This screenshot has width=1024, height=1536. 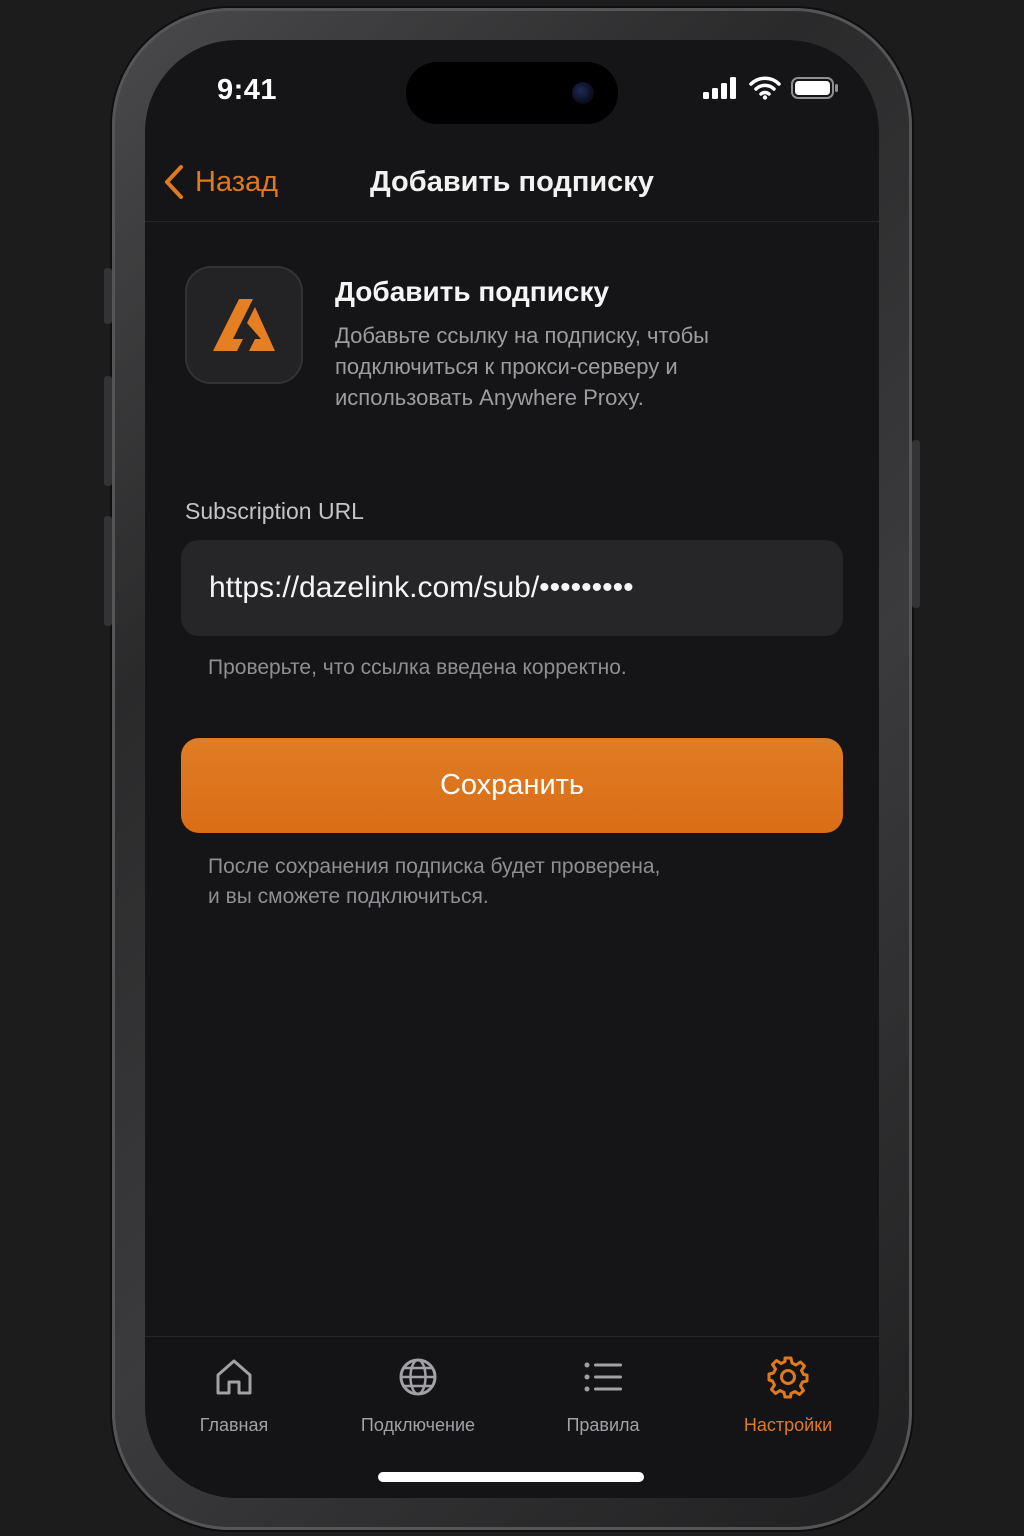 I want to click on globe-icon, so click(x=418, y=1377).